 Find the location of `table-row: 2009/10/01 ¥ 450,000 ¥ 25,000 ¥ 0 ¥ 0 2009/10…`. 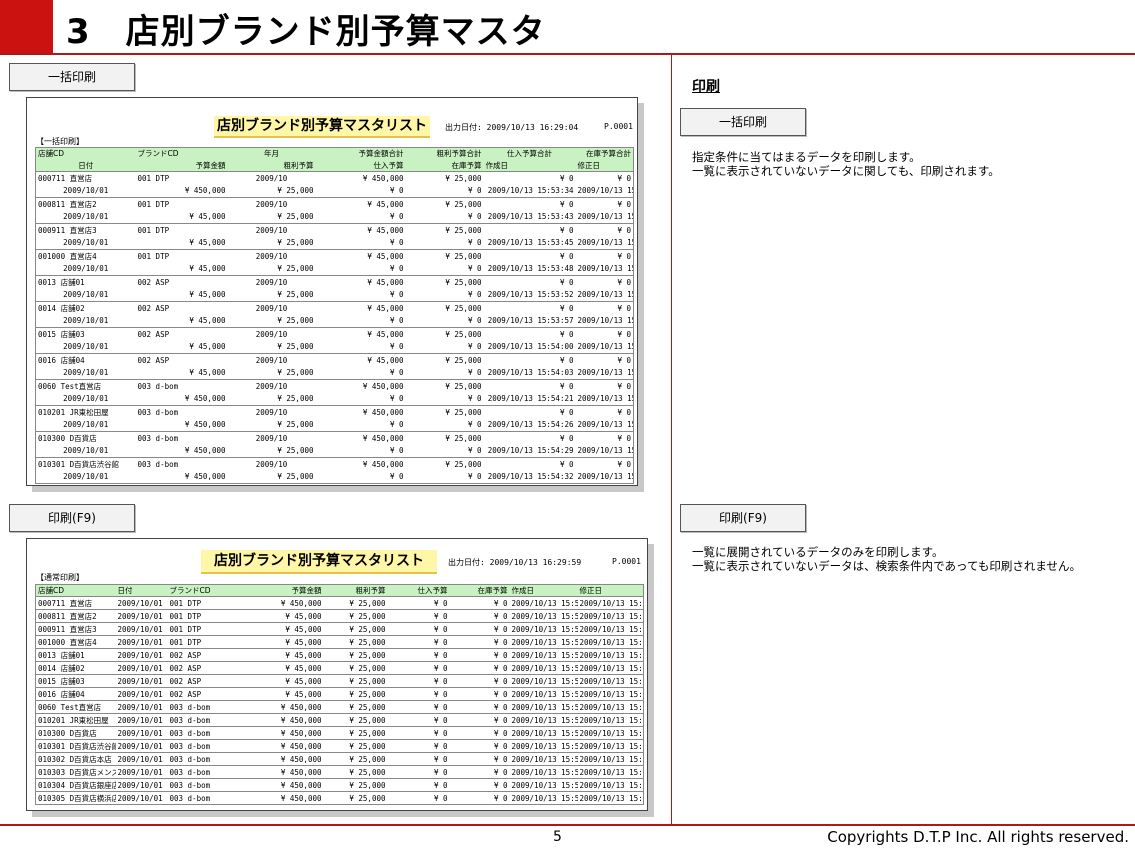

table-row: 2009/10/01 ¥ 450,000 ¥ 25,000 ¥ 0 ¥ 0 2009/10… is located at coordinates (334, 191).